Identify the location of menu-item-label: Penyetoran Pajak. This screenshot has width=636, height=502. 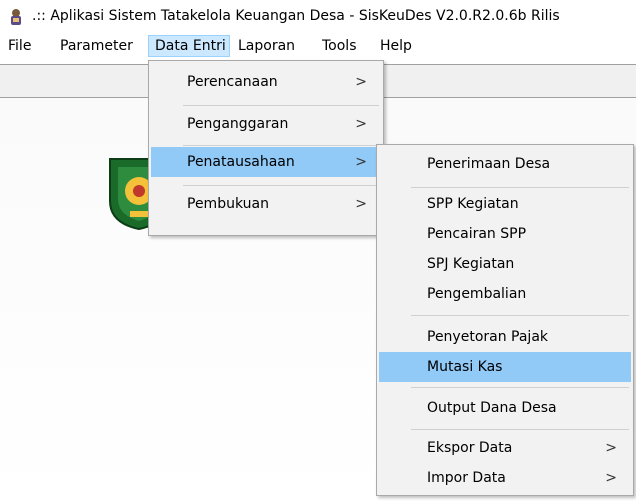
(488, 337).